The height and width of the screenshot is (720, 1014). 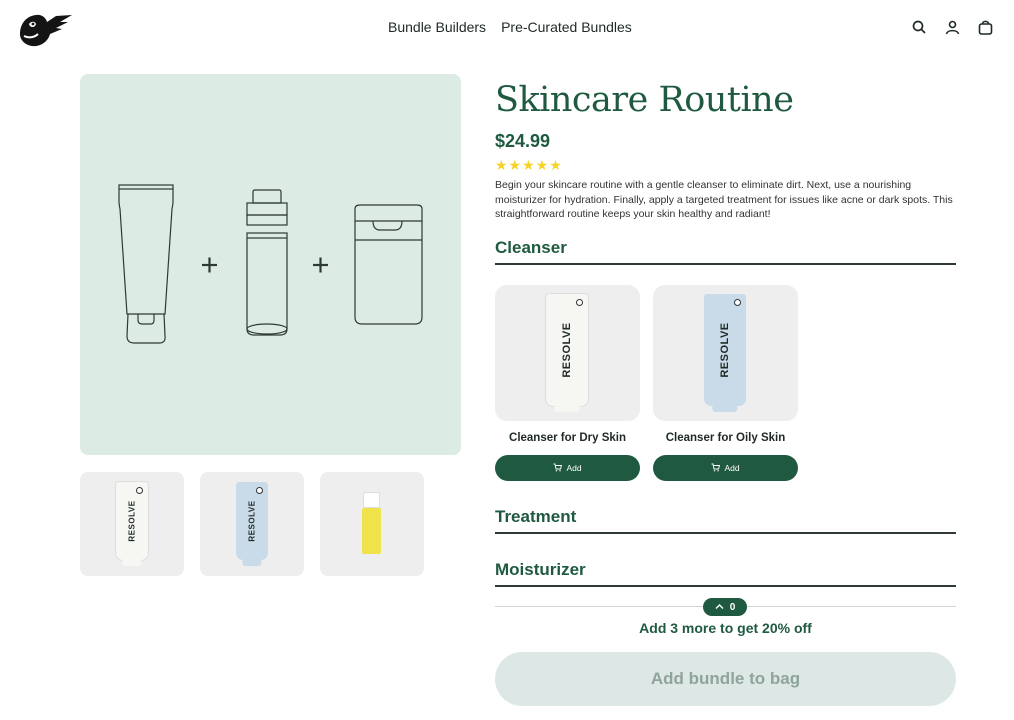 I want to click on header-icons, so click(x=952, y=27).